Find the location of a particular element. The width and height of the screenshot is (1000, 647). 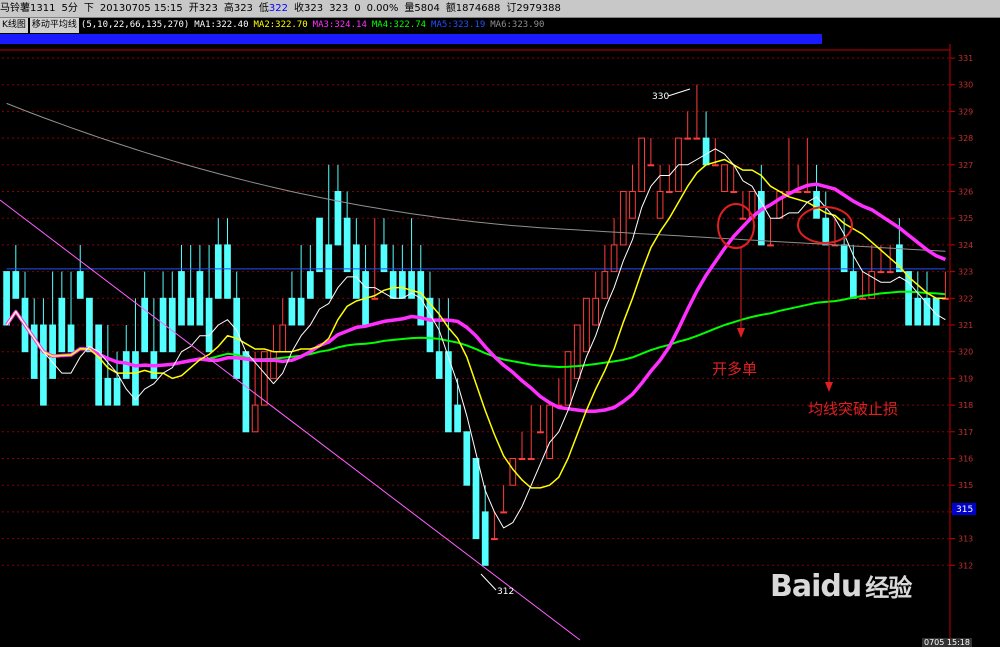

stop-loss-label: 均线突破止损 is located at coordinates (853, 409).